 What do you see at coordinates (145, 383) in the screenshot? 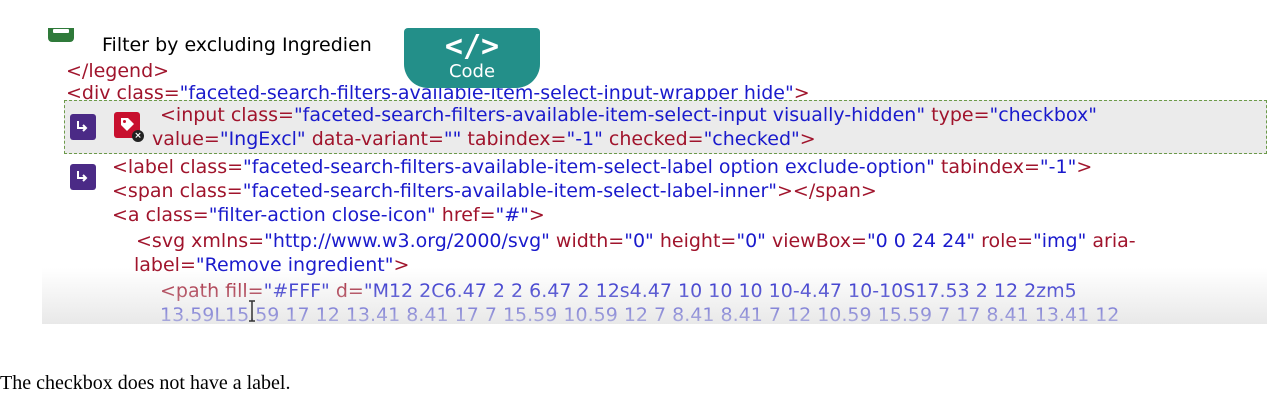
I see `caption-text: The checkbox does not have a label.` at bounding box center [145, 383].